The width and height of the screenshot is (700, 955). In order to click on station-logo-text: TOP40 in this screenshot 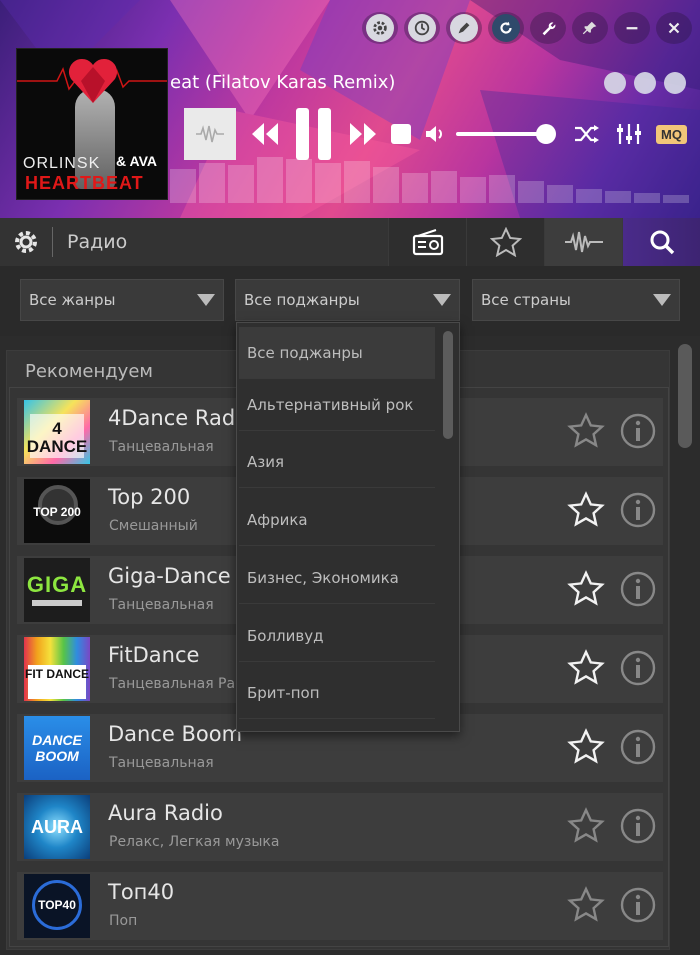, I will do `click(57, 905)`.